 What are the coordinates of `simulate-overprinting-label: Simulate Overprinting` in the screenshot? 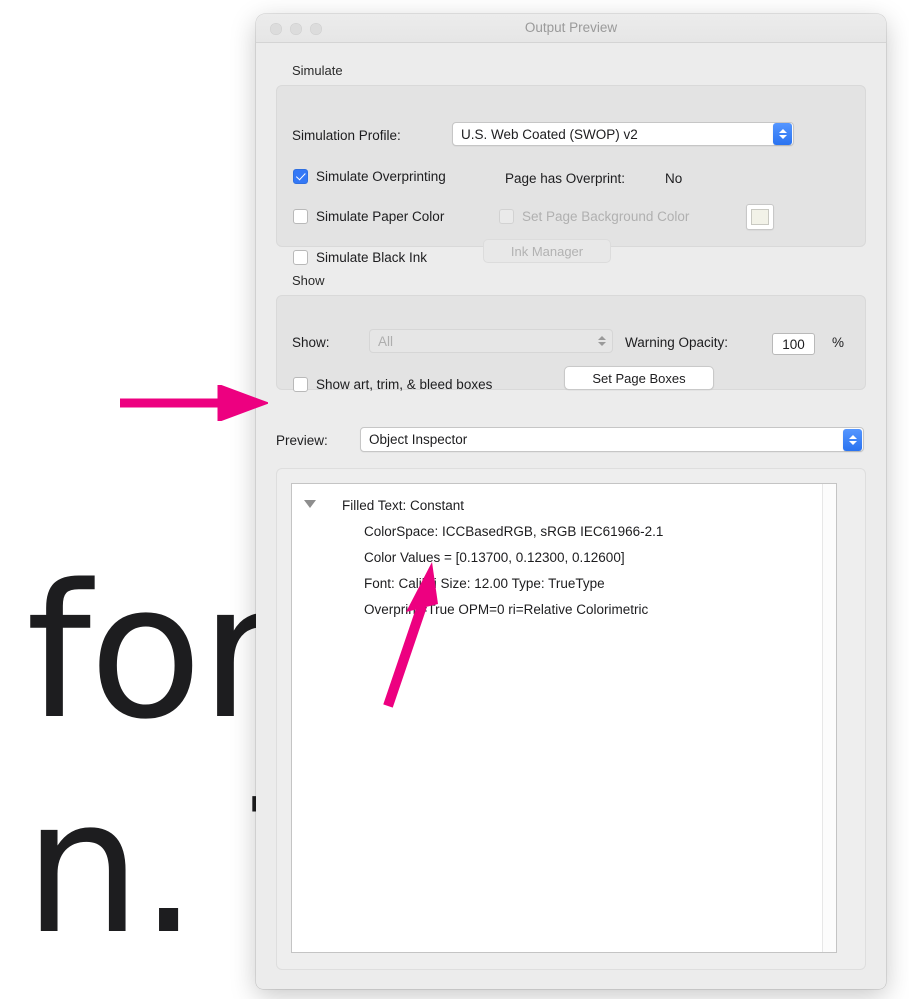 It's located at (381, 176).